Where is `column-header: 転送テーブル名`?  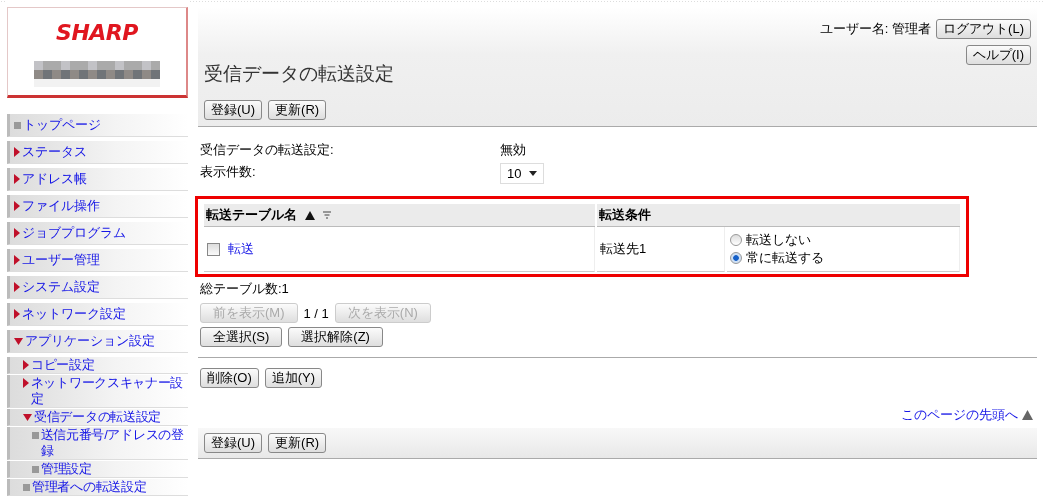 column-header: 転送テーブル名 is located at coordinates (400, 215).